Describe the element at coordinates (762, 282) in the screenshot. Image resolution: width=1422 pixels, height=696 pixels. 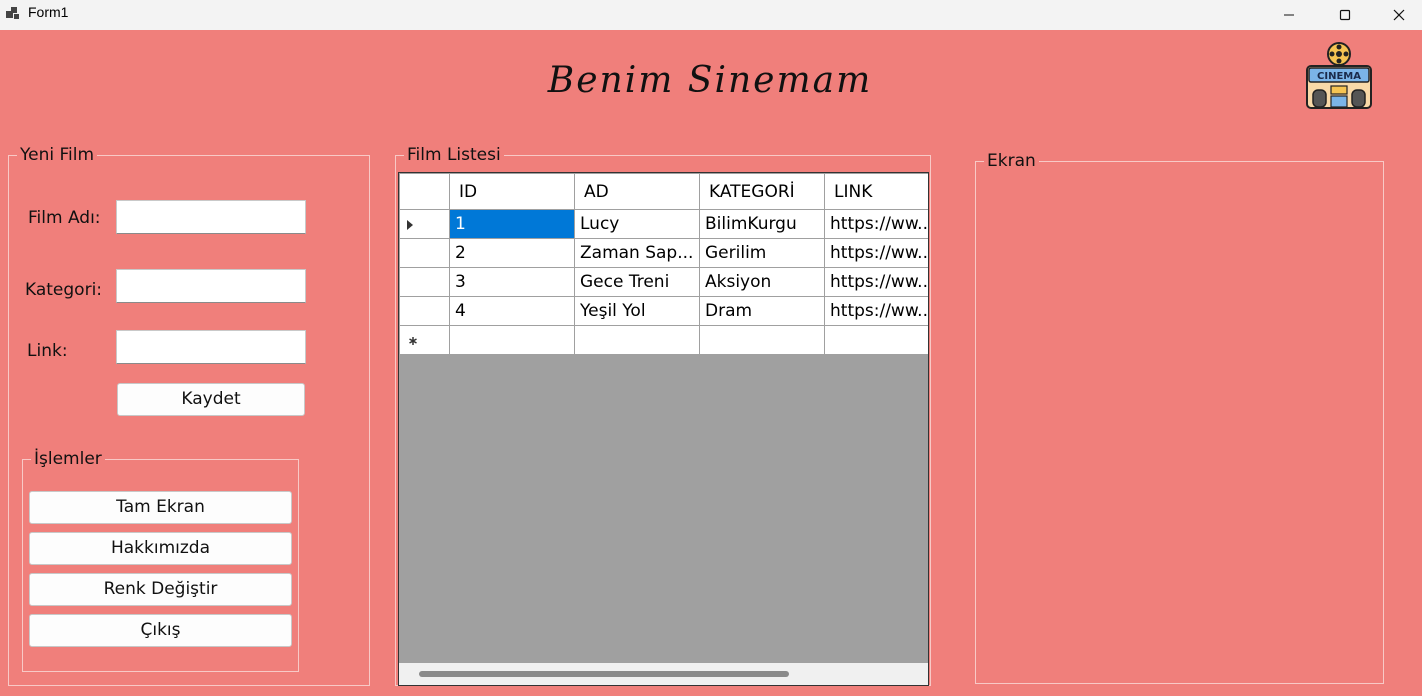
I see `table-cell-kategori: Aksiyon` at that location.